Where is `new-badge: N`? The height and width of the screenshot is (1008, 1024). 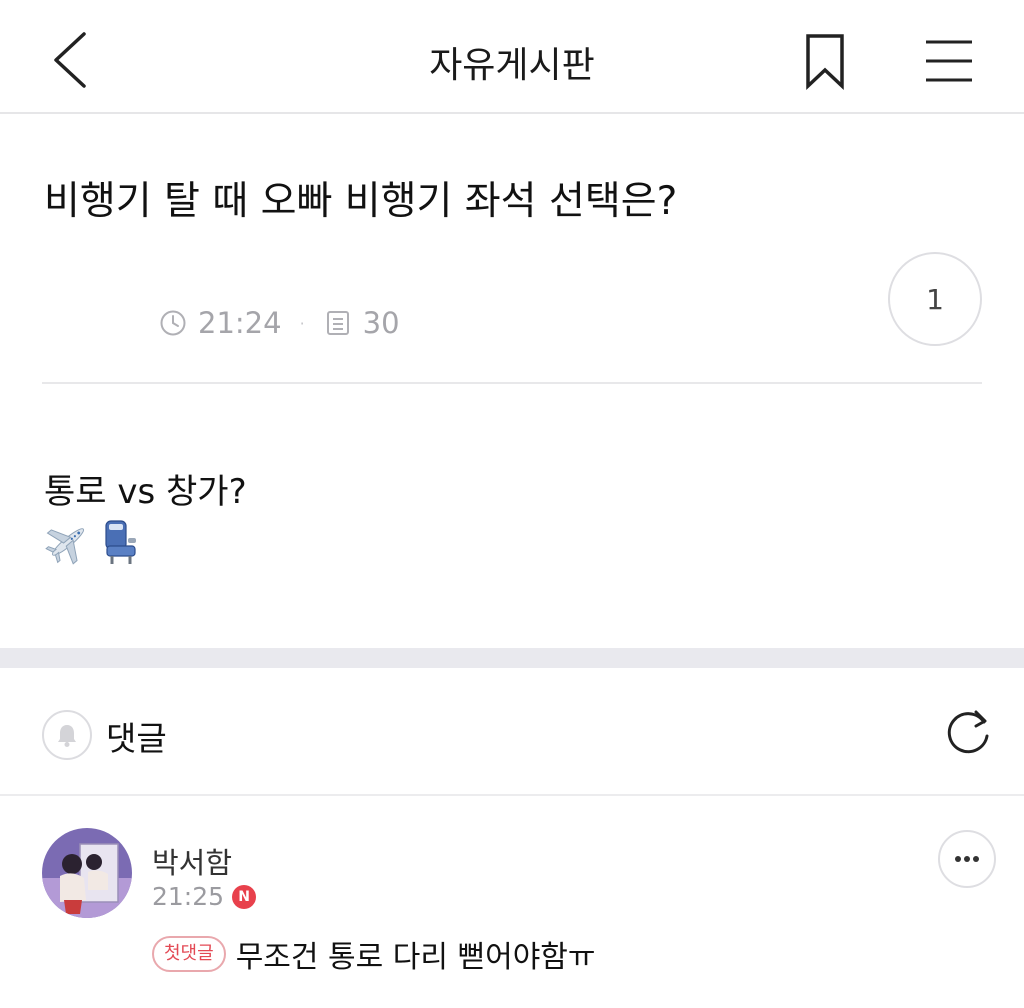 new-badge: N is located at coordinates (244, 896).